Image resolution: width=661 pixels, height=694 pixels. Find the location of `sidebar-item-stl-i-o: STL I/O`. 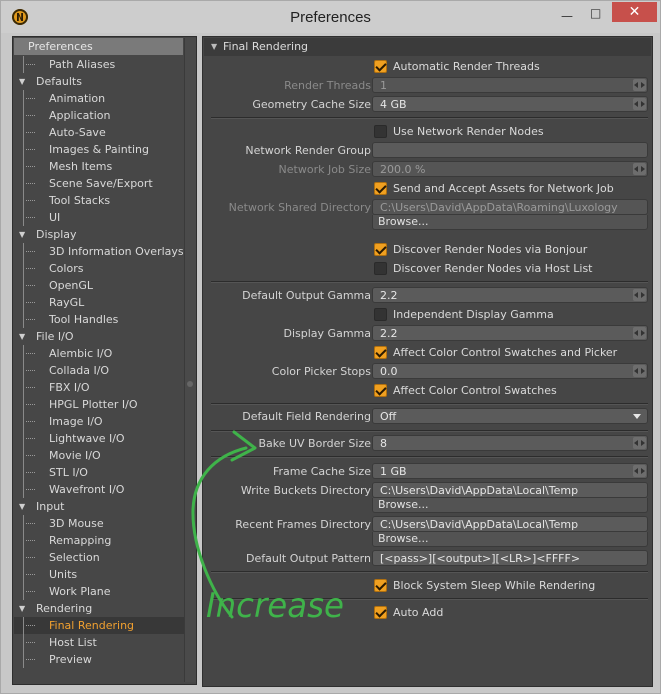

sidebar-item-stl-i-o: STL I/O is located at coordinates (99, 472).